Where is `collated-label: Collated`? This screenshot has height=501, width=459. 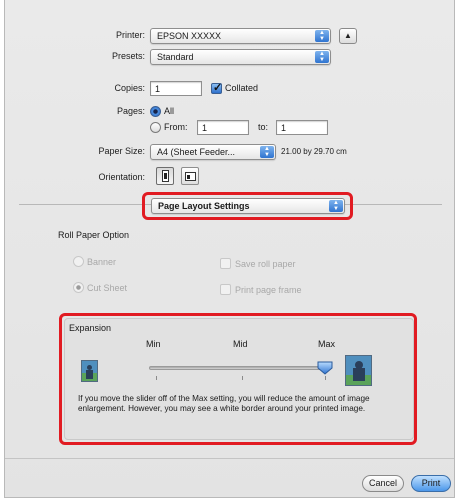 collated-label: Collated is located at coordinates (242, 88).